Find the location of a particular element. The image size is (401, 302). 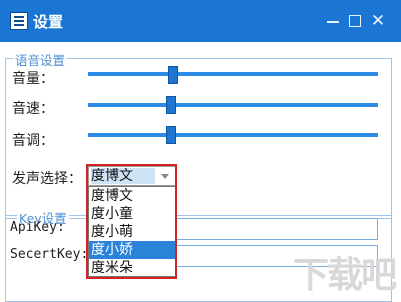

settings-app-icon is located at coordinates (19, 21).